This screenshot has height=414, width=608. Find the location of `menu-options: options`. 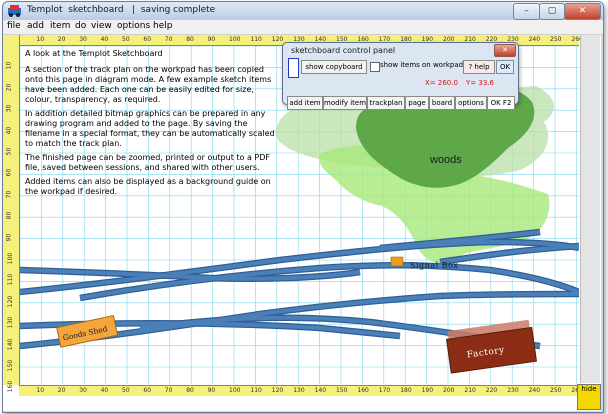

menu-options: options is located at coordinates (133, 26).